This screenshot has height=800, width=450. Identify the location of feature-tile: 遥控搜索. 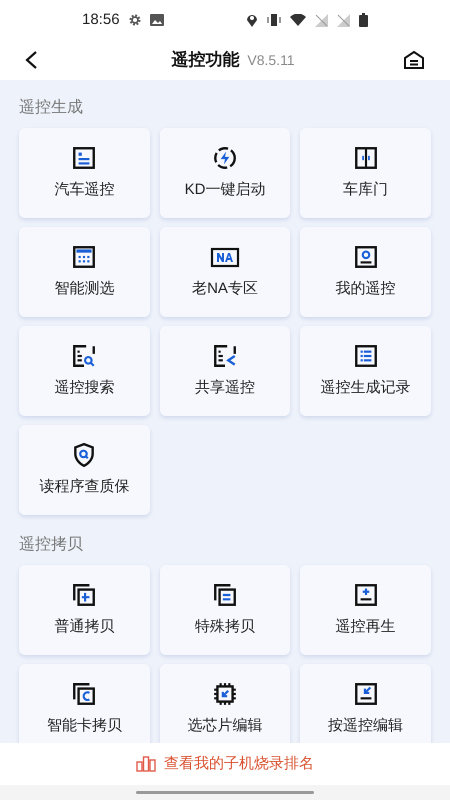
(84, 371).